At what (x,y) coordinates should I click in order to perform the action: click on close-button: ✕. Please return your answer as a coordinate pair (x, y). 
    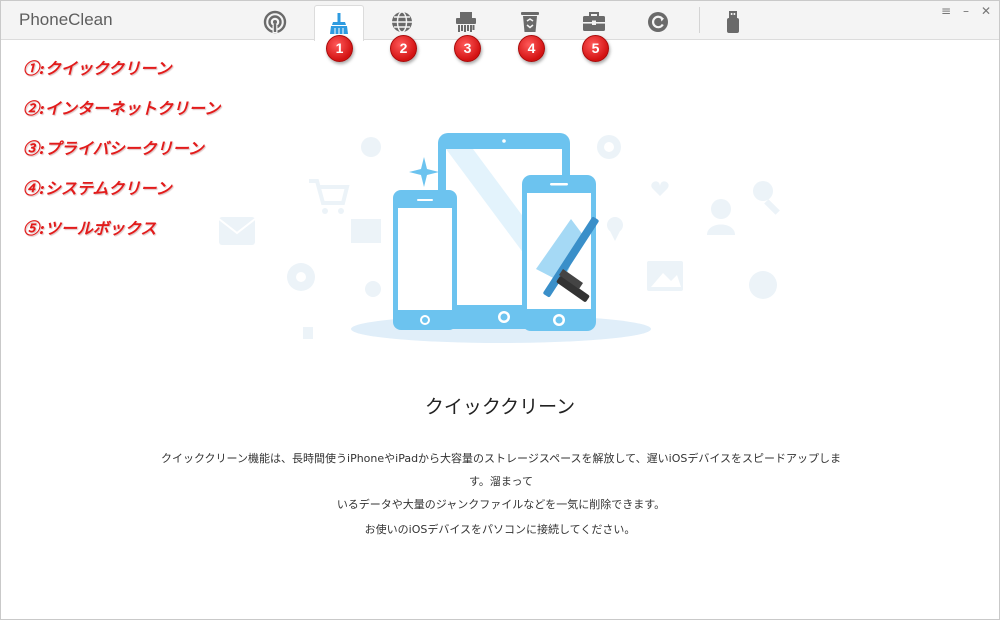
    Looking at the image, I should click on (986, 11).